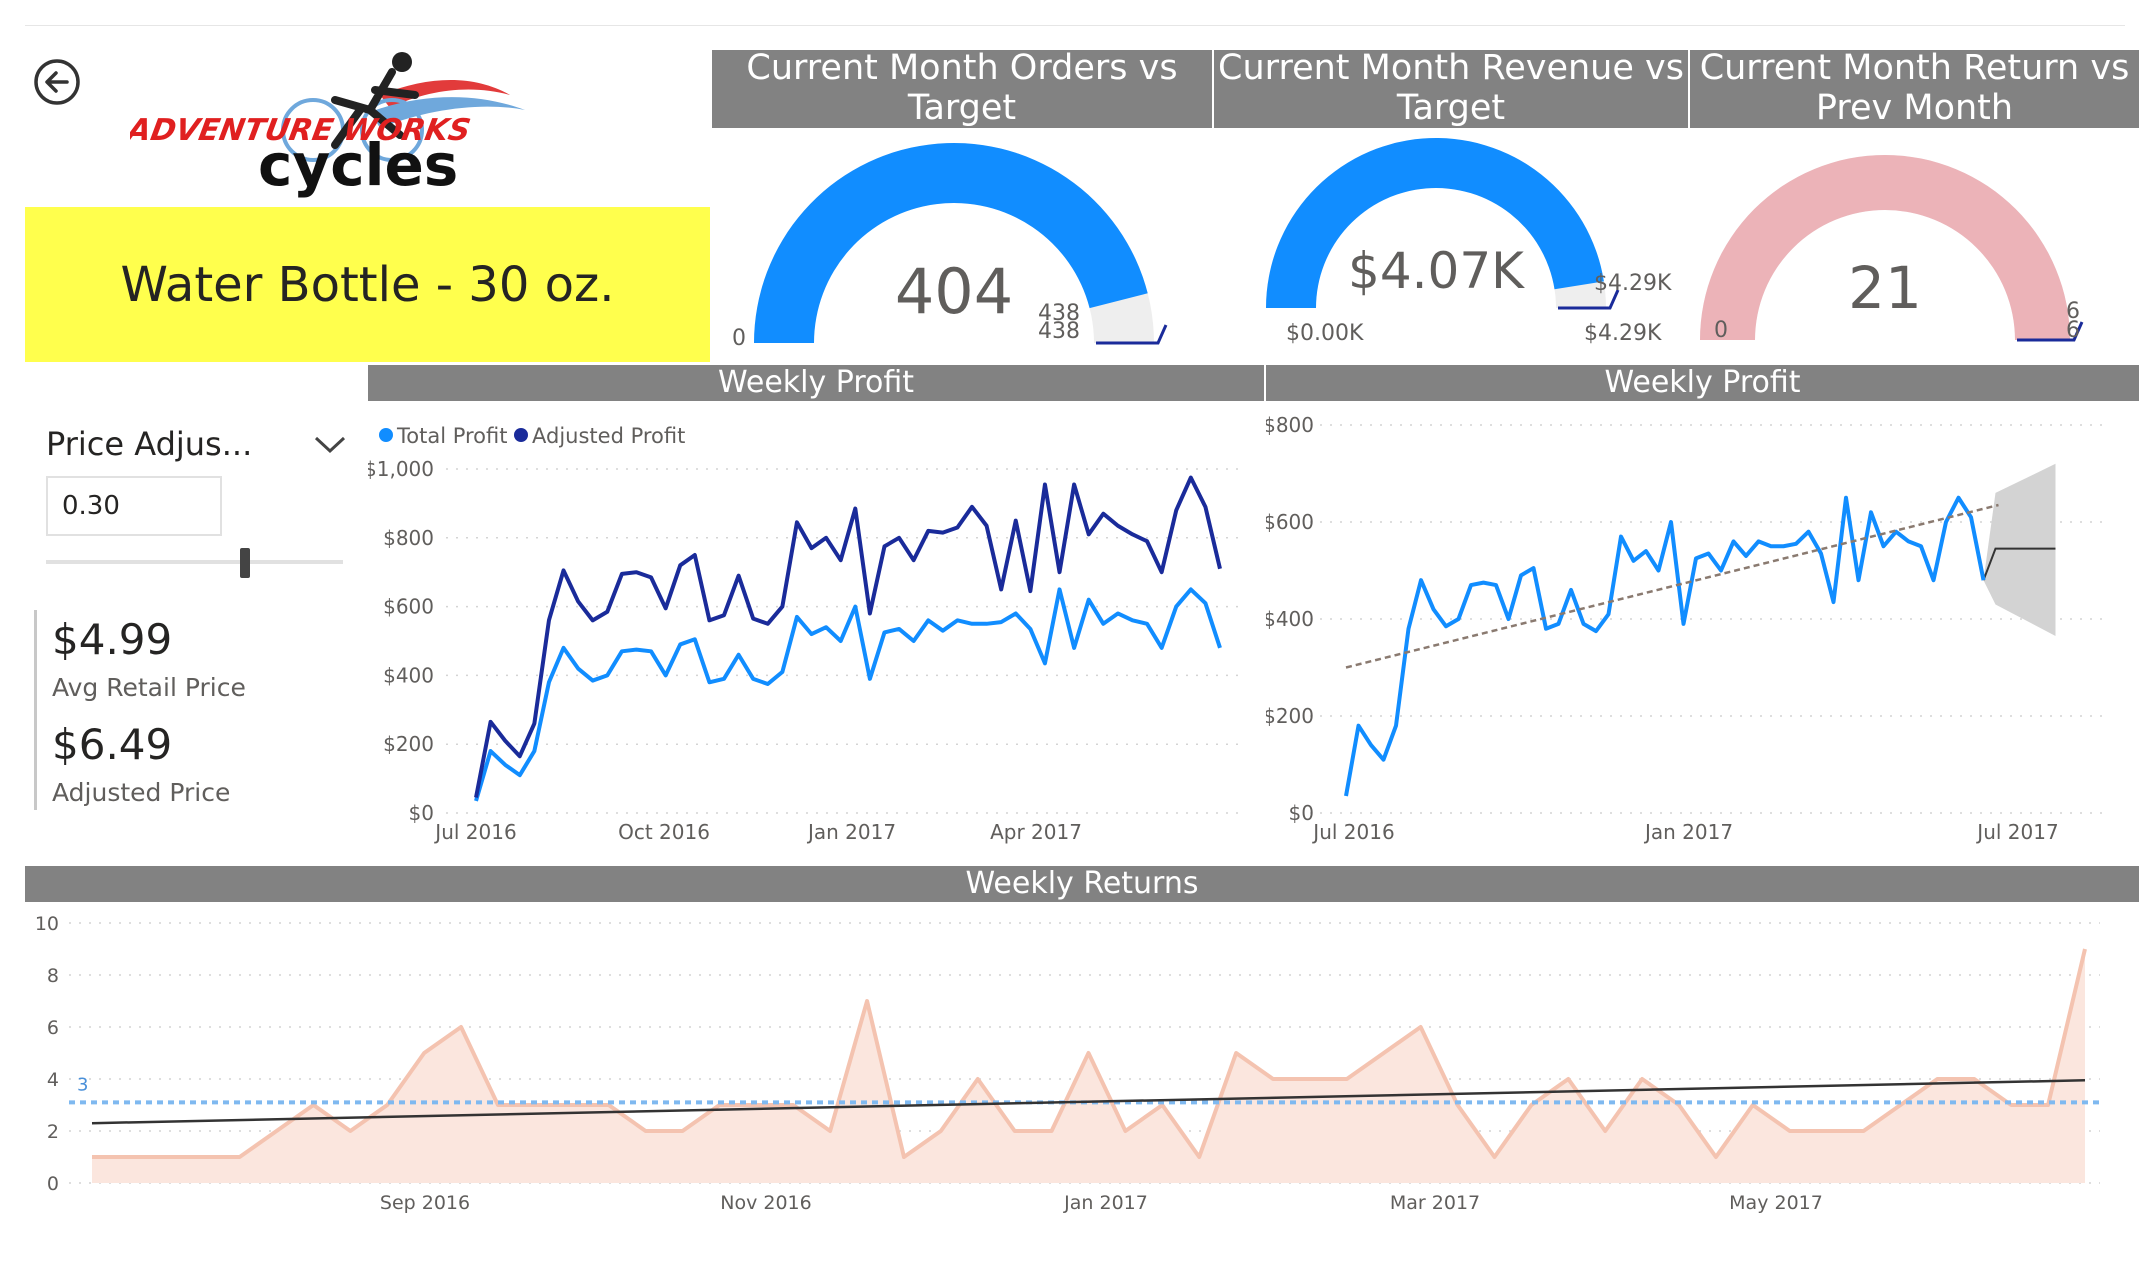 This screenshot has width=2150, height=1275. Describe the element at coordinates (57, 82) in the screenshot. I see `back-arrow-icon` at that location.